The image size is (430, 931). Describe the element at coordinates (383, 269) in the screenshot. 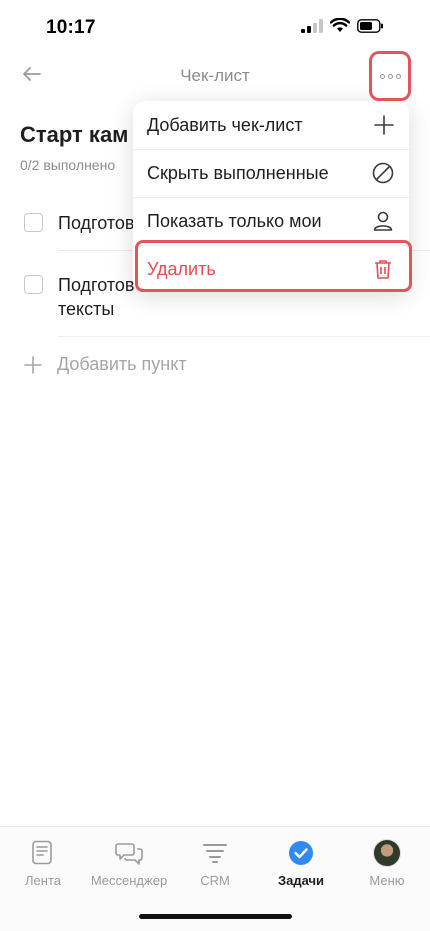

I see `trash-icon` at that location.